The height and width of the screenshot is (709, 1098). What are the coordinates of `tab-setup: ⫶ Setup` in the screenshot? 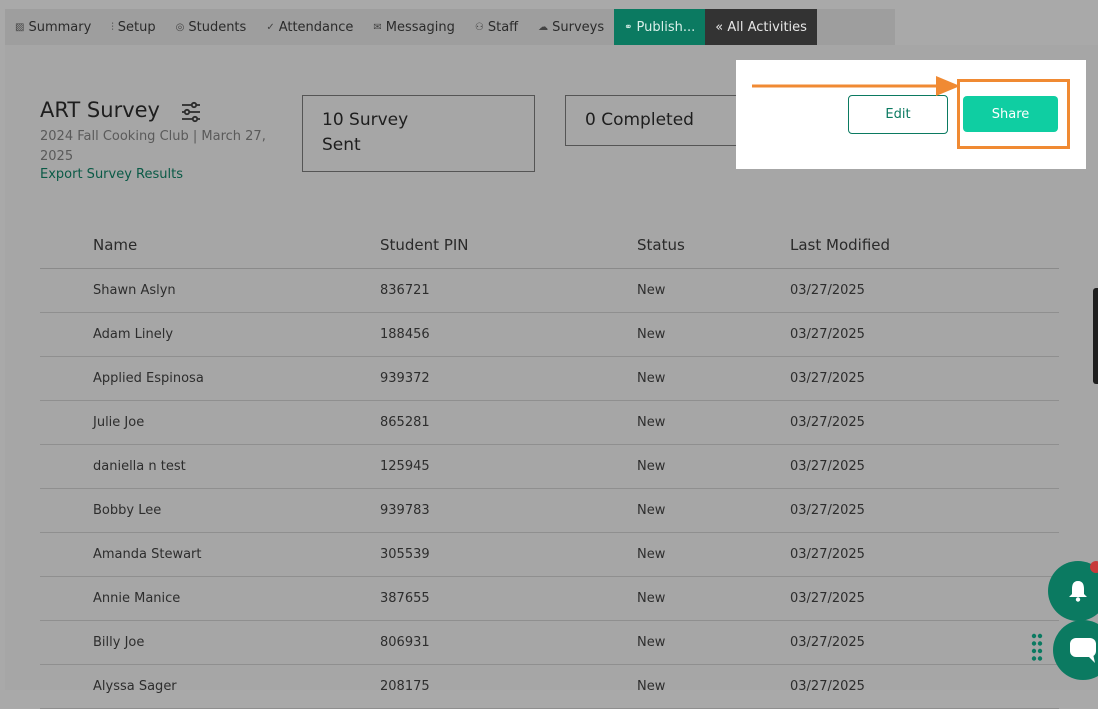 It's located at (133, 27).